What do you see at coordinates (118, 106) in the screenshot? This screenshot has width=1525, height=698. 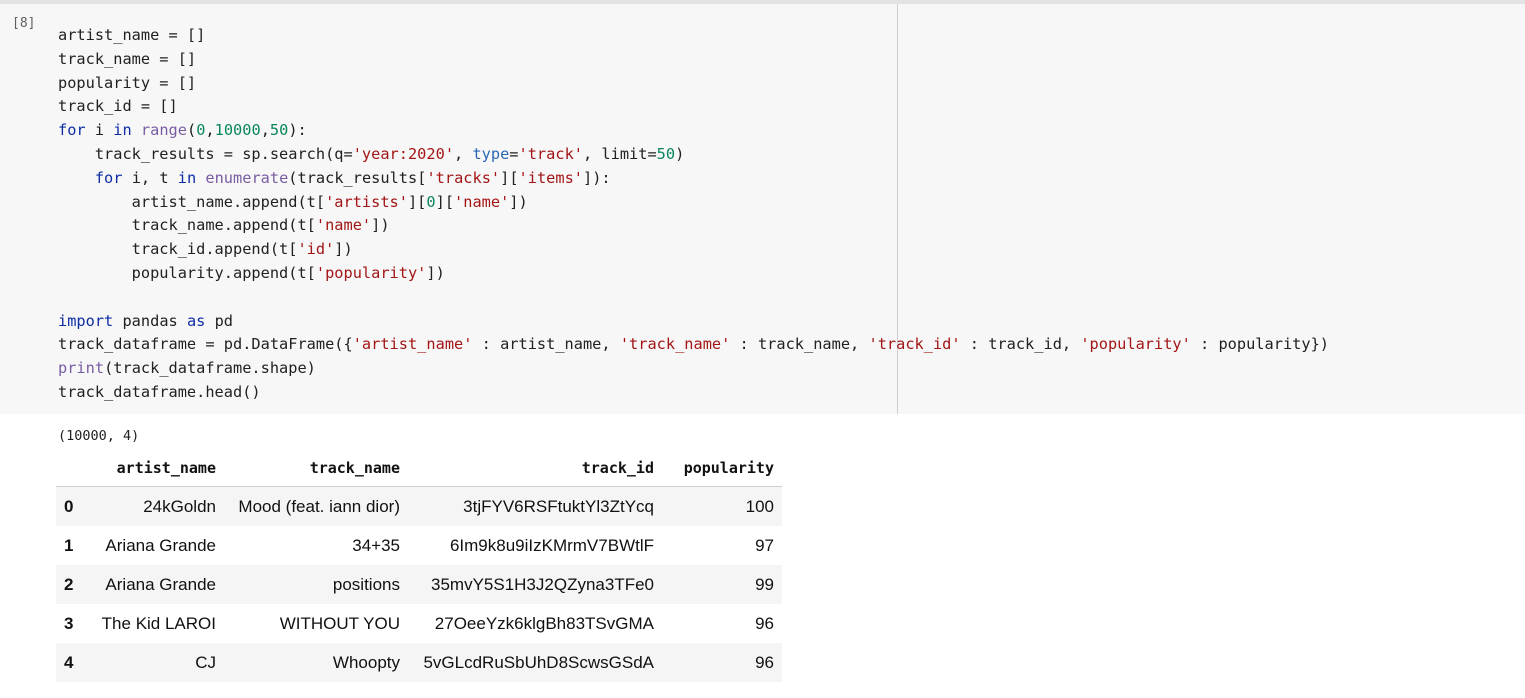 I see `code-token: track_id = []` at bounding box center [118, 106].